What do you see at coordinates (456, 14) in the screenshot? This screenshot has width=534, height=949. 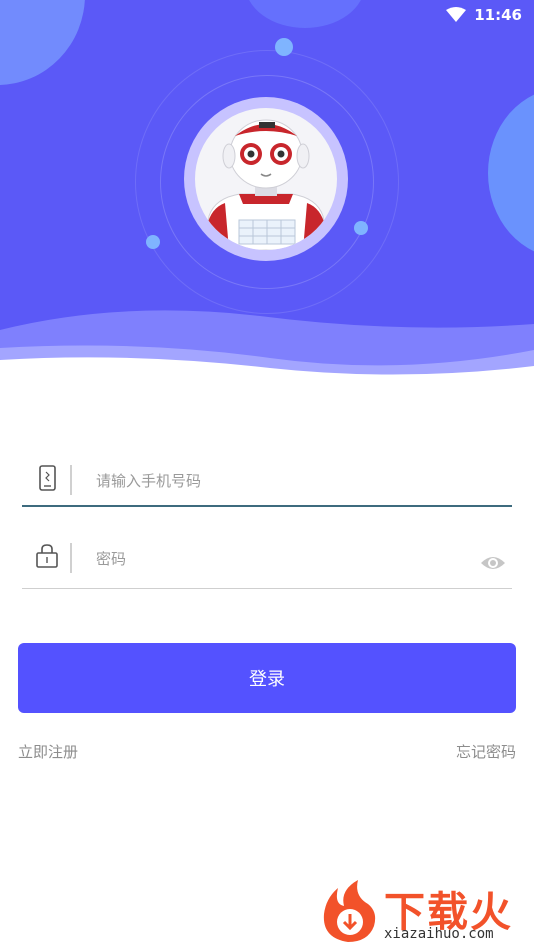 I see `wifi-icon` at bounding box center [456, 14].